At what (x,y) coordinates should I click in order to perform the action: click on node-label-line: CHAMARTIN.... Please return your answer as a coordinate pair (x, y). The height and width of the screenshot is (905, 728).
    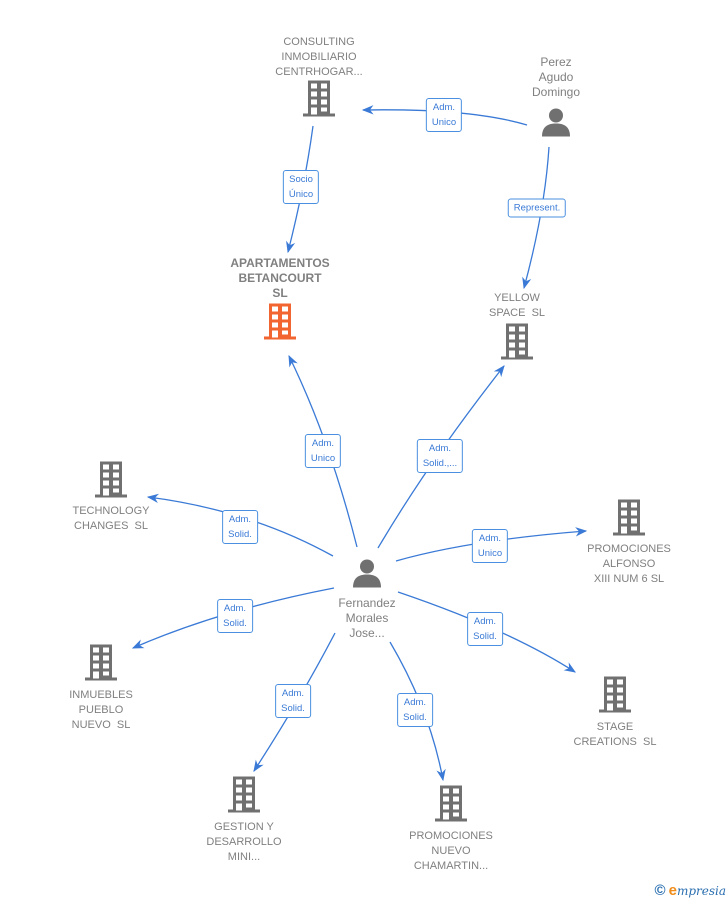
    Looking at the image, I should click on (451, 866).